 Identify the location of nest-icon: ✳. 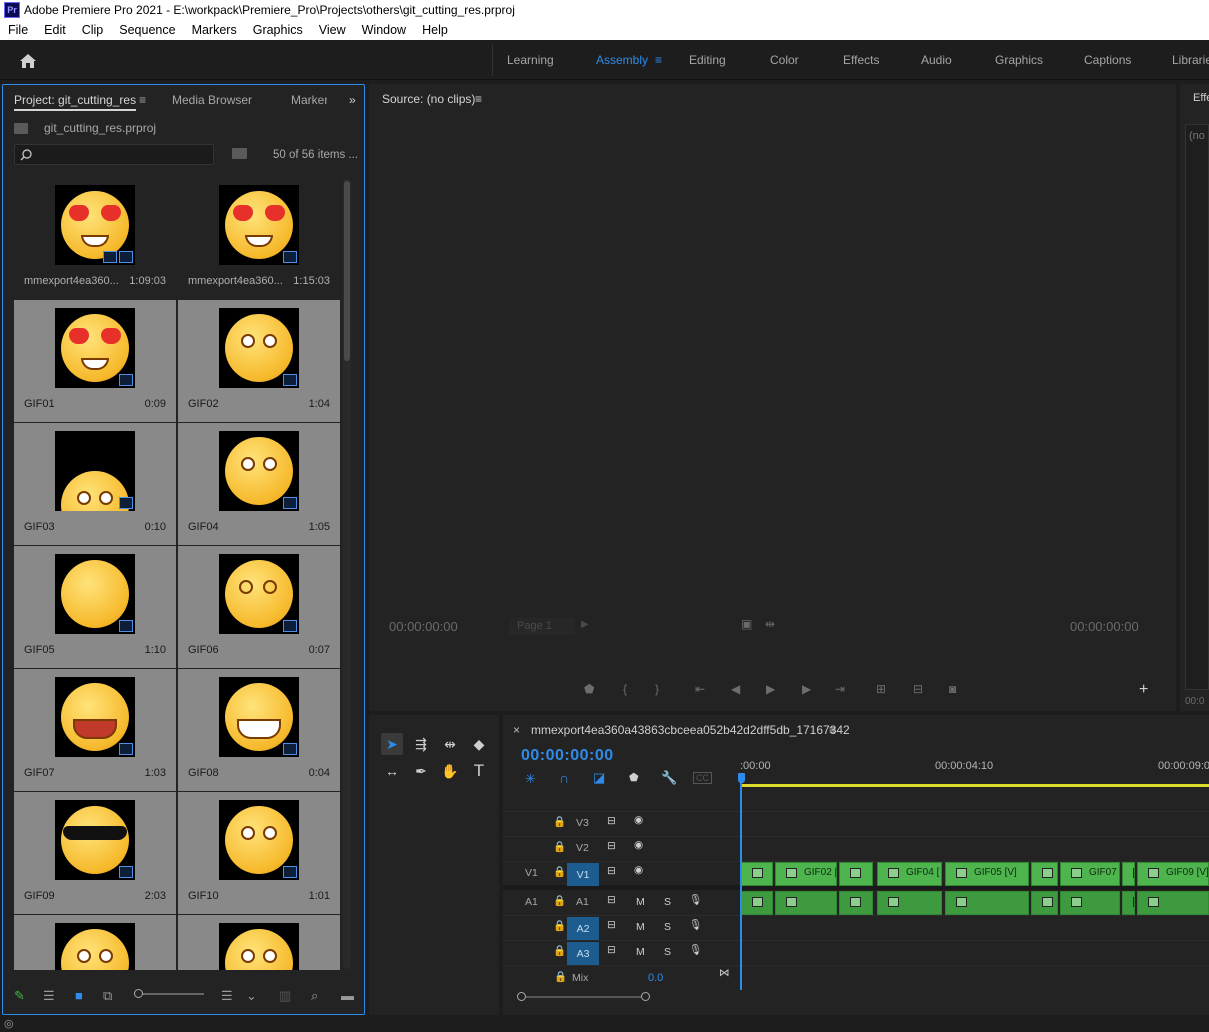
(530, 779).